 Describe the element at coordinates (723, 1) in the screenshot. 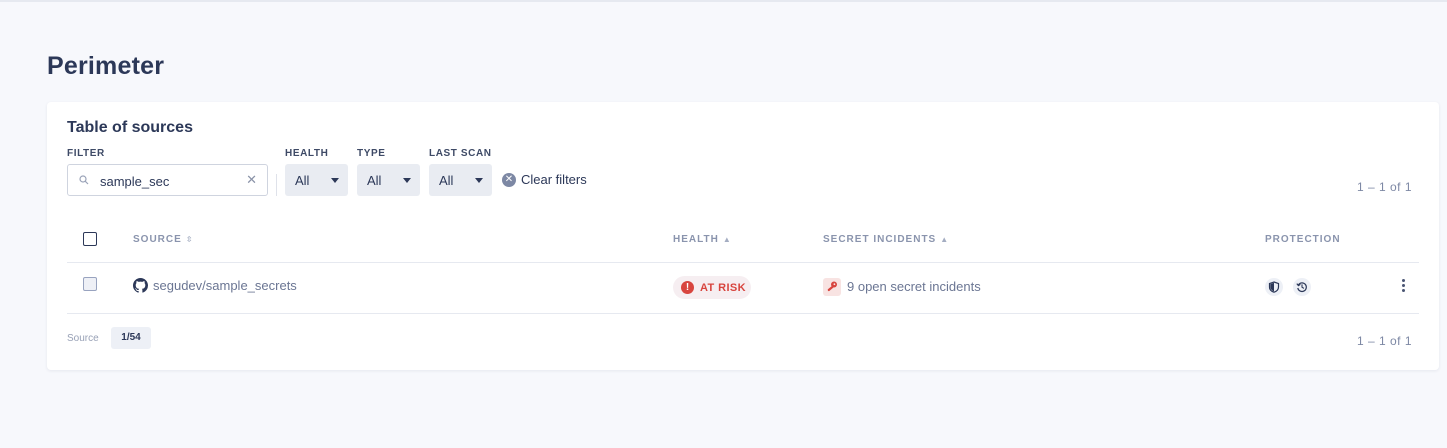

I see `top-divider` at that location.